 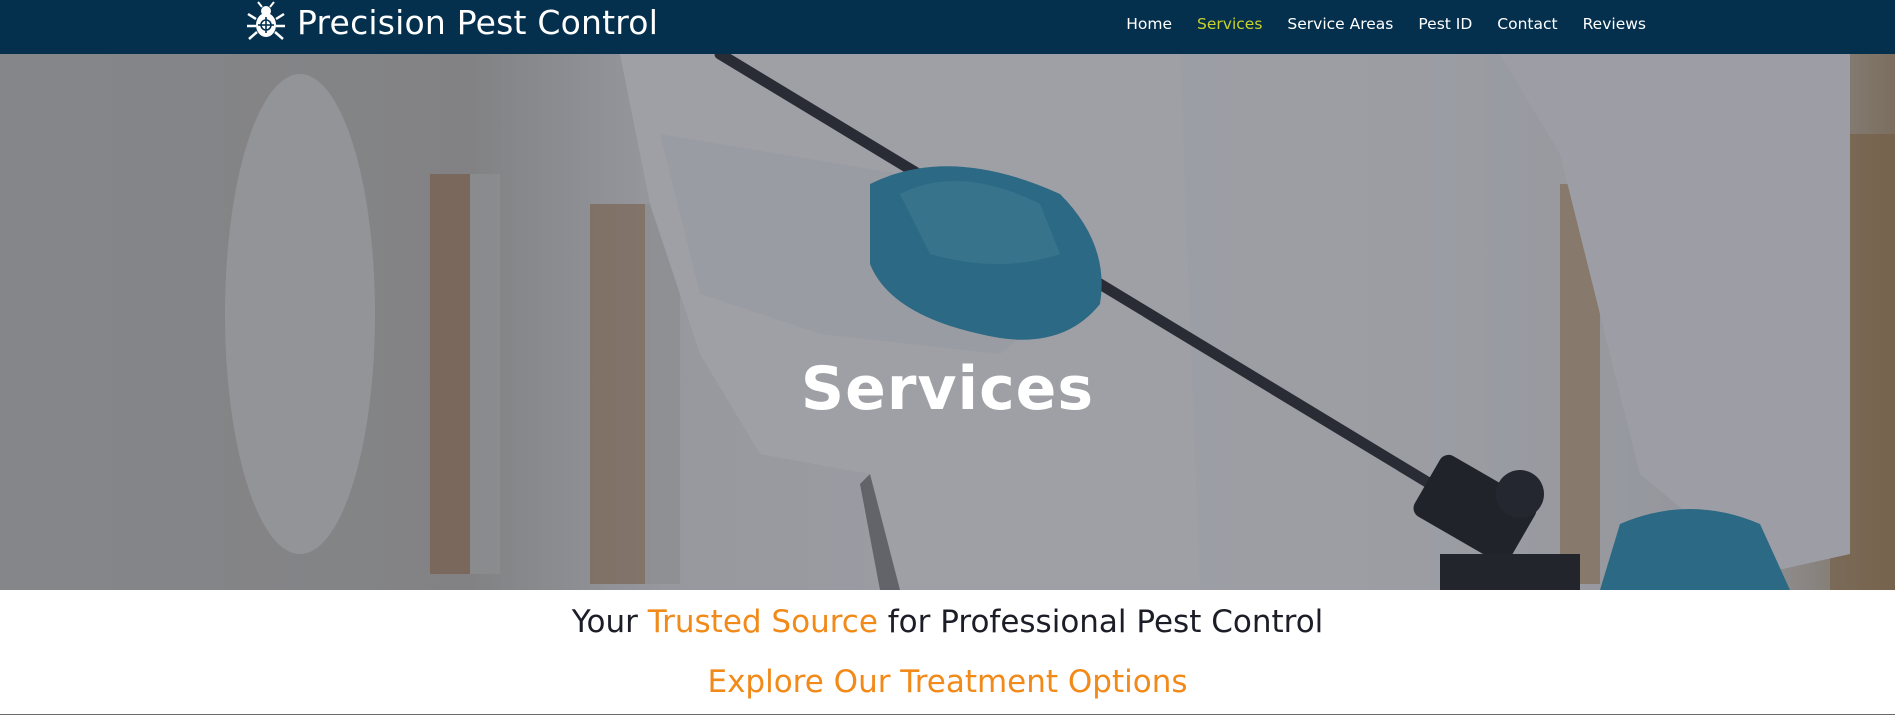 What do you see at coordinates (1100, 622) in the screenshot?
I see `tagline-post: for Professional Pest Control` at bounding box center [1100, 622].